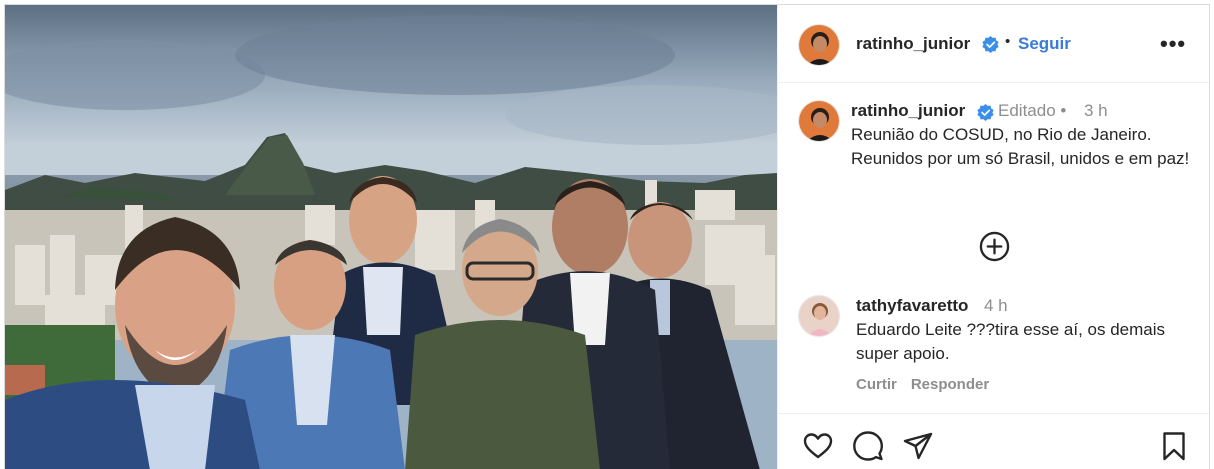 This screenshot has height=469, width=1214. What do you see at coordinates (993, 441) in the screenshot?
I see `post-action-bar` at bounding box center [993, 441].